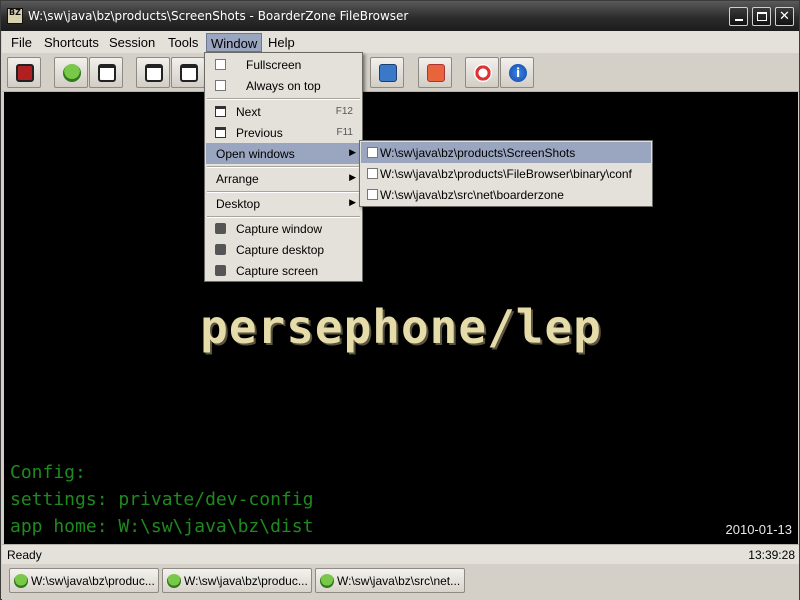 This screenshot has height=600, width=800. Describe the element at coordinates (771, 555) in the screenshot. I see `status-time: 13:39:28` at that location.